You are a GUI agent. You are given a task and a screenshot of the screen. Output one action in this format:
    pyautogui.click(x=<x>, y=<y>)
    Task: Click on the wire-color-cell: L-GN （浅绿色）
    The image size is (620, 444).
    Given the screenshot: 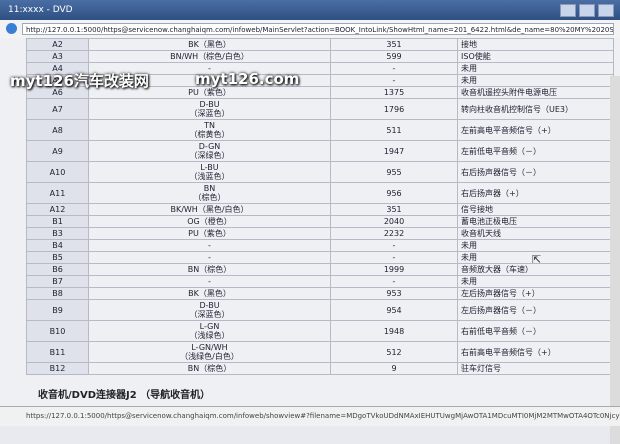 What is the action you would take?
    pyautogui.click(x=209, y=331)
    